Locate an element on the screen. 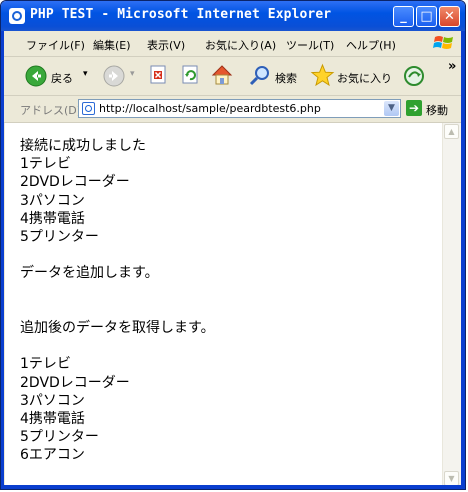  standard-toolbar: 戻る ▾ ▾ 検索 お気に入り » is located at coordinates (233, 76).